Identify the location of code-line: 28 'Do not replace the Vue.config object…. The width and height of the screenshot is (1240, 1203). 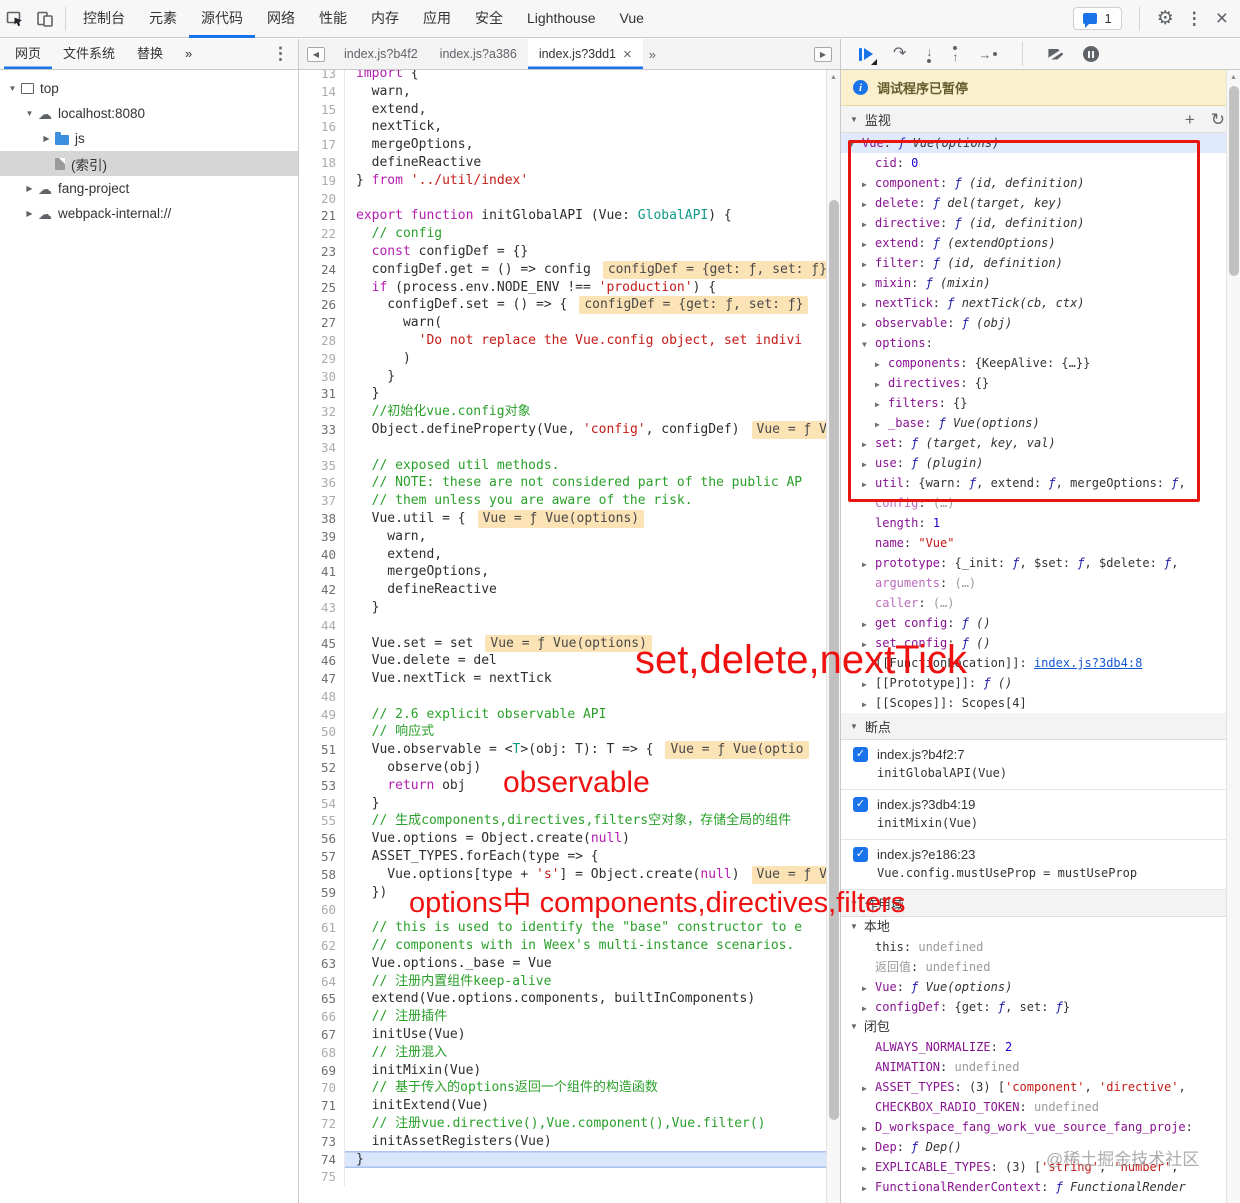
(569, 340).